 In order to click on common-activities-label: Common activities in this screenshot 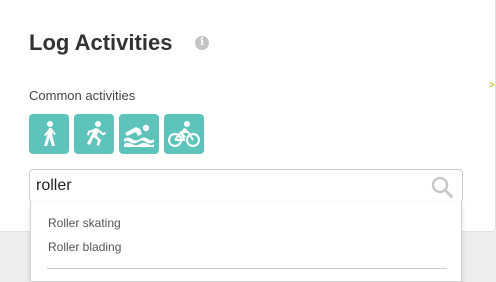, I will do `click(82, 95)`.